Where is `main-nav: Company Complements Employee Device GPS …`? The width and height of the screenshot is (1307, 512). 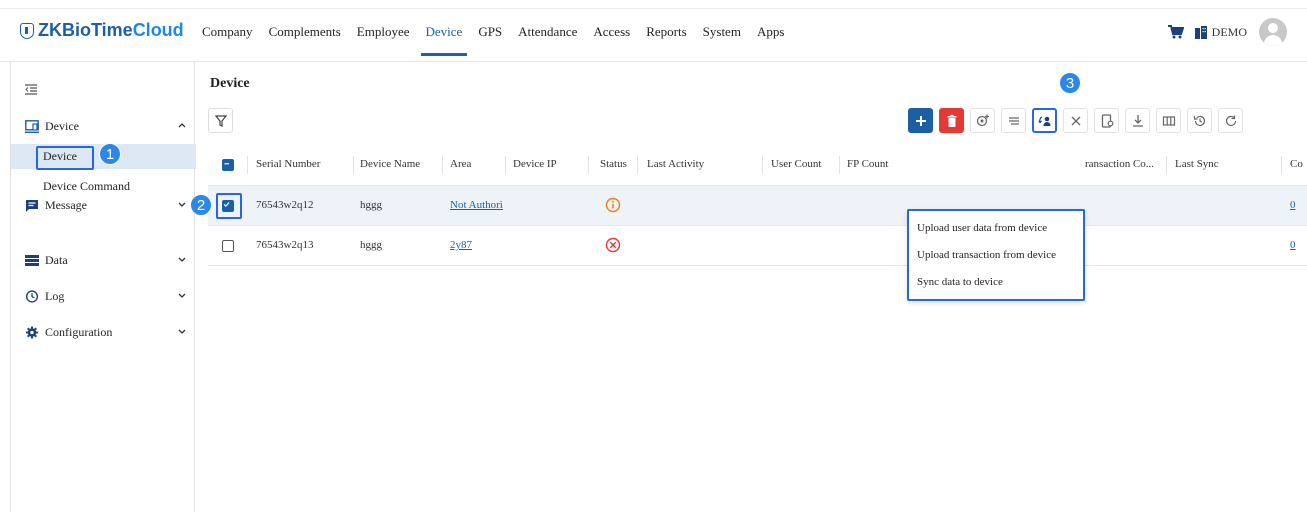
main-nav: Company Complements Employee Device GPS … is located at coordinates (501, 40).